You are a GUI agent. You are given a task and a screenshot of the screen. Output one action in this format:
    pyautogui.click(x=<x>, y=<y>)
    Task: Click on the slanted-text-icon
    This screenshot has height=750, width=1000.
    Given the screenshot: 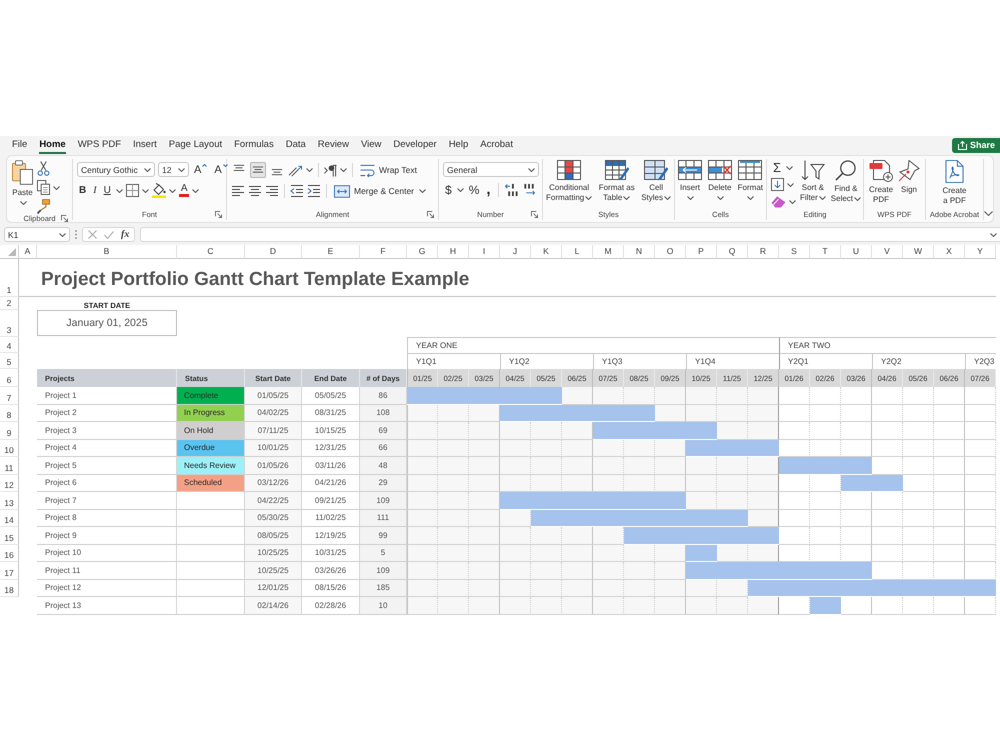 What is the action you would take?
    pyautogui.click(x=295, y=170)
    